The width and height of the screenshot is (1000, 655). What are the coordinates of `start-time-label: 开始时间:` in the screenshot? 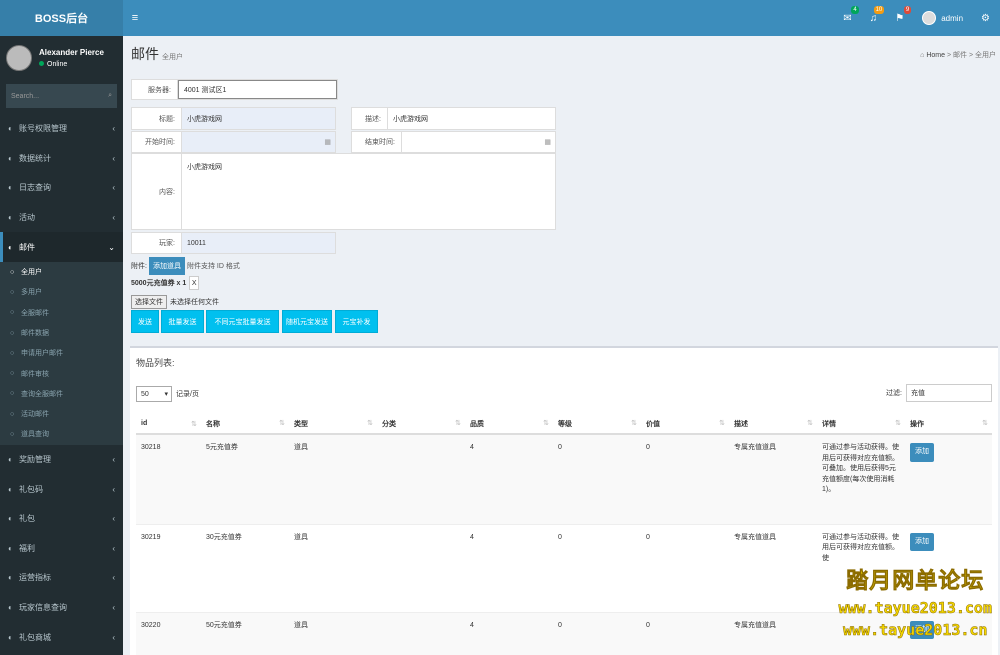 It's located at (157, 142).